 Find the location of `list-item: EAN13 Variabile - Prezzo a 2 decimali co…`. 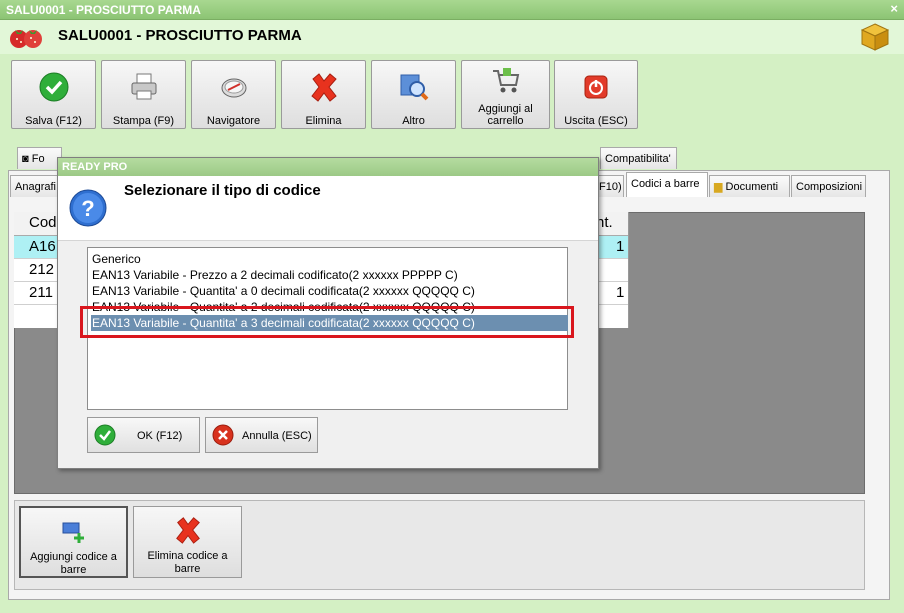

list-item: EAN13 Variabile - Prezzo a 2 decimali co… is located at coordinates (329, 275).